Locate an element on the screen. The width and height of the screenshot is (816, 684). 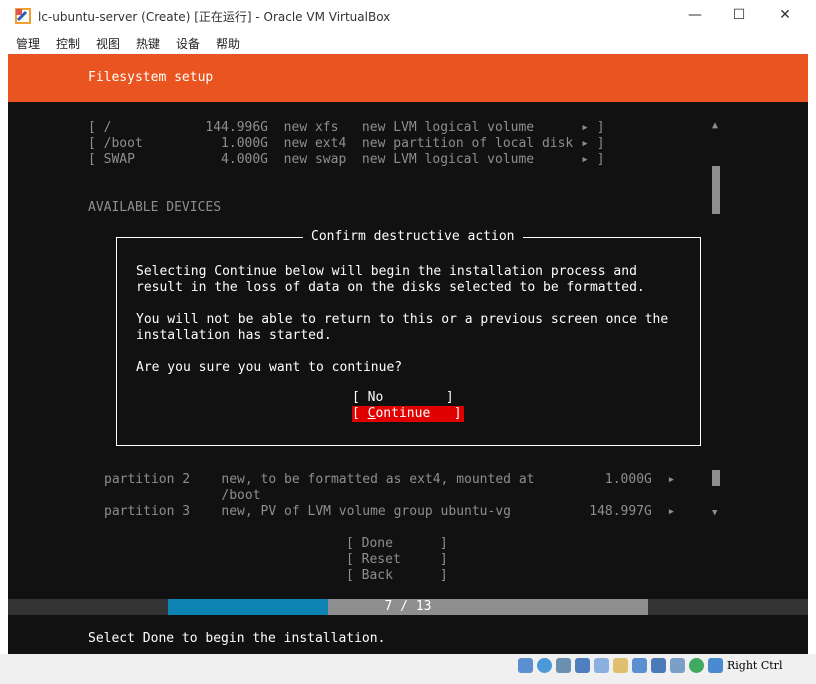
close-button: ✕ is located at coordinates (785, 16).